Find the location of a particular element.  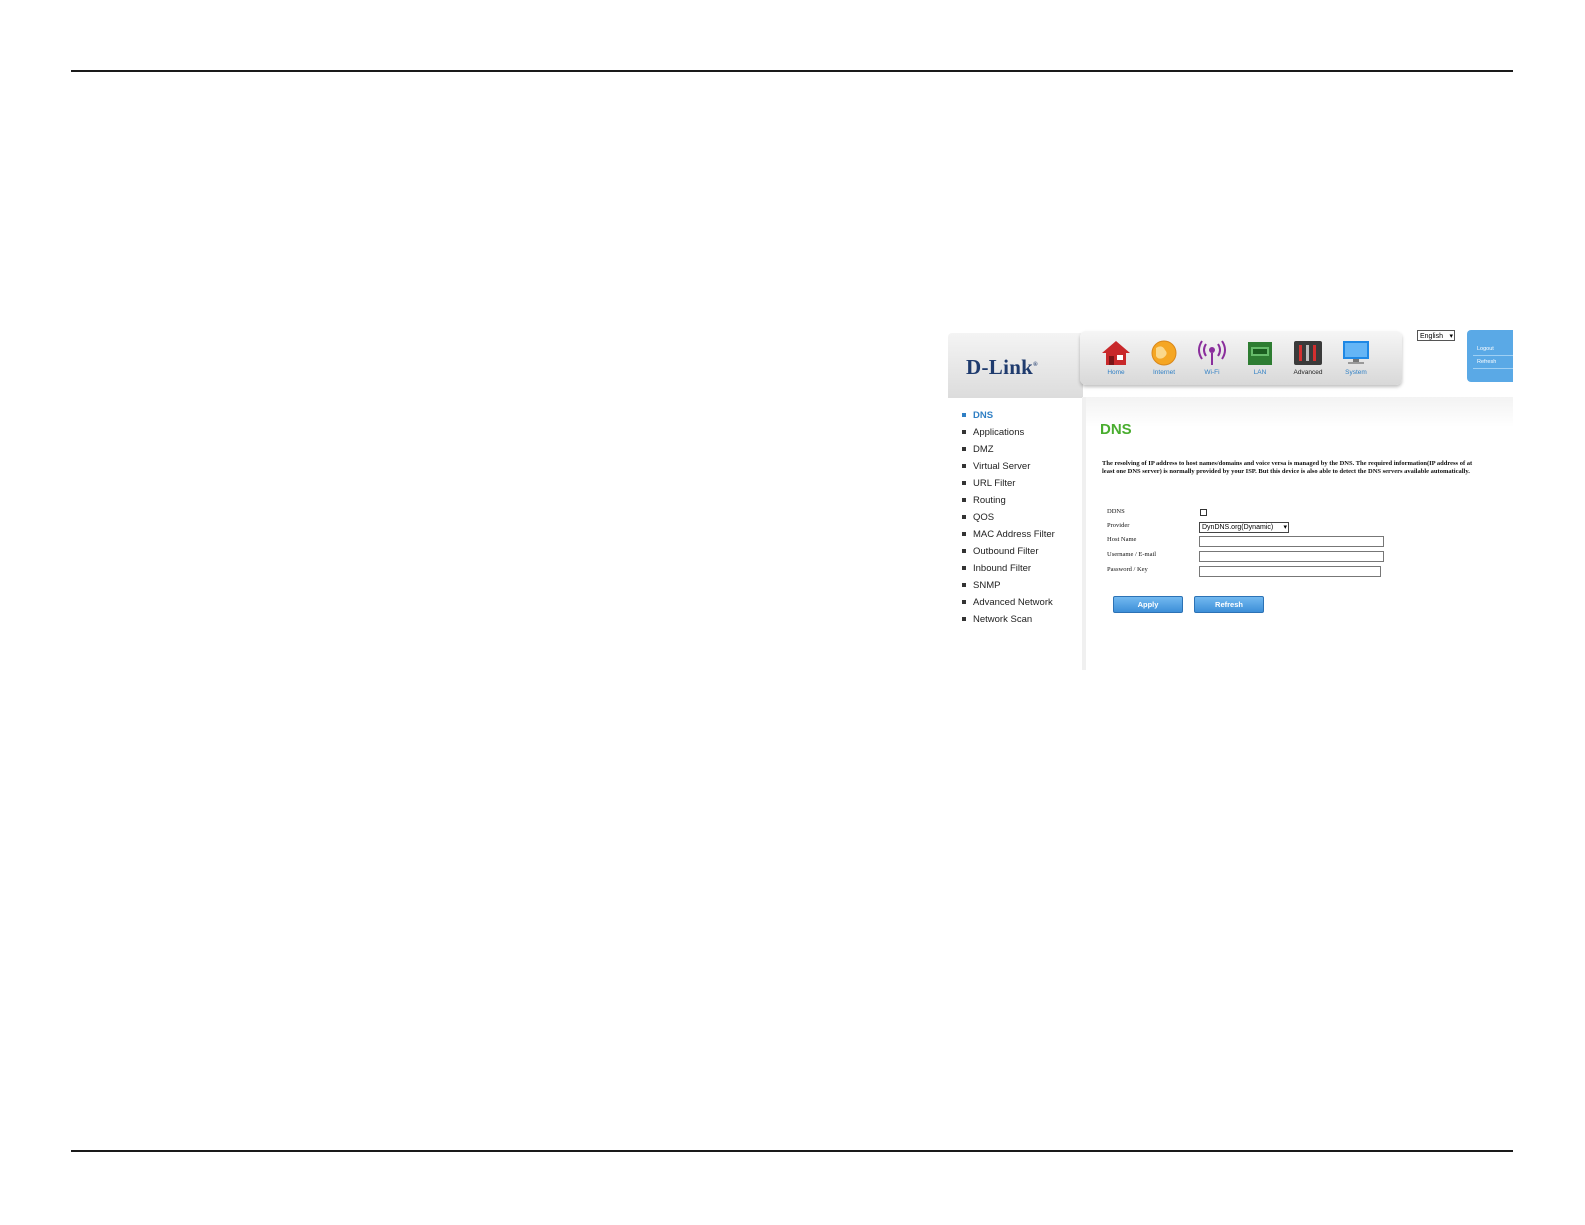

nav-lan: LAN is located at coordinates (1260, 357).